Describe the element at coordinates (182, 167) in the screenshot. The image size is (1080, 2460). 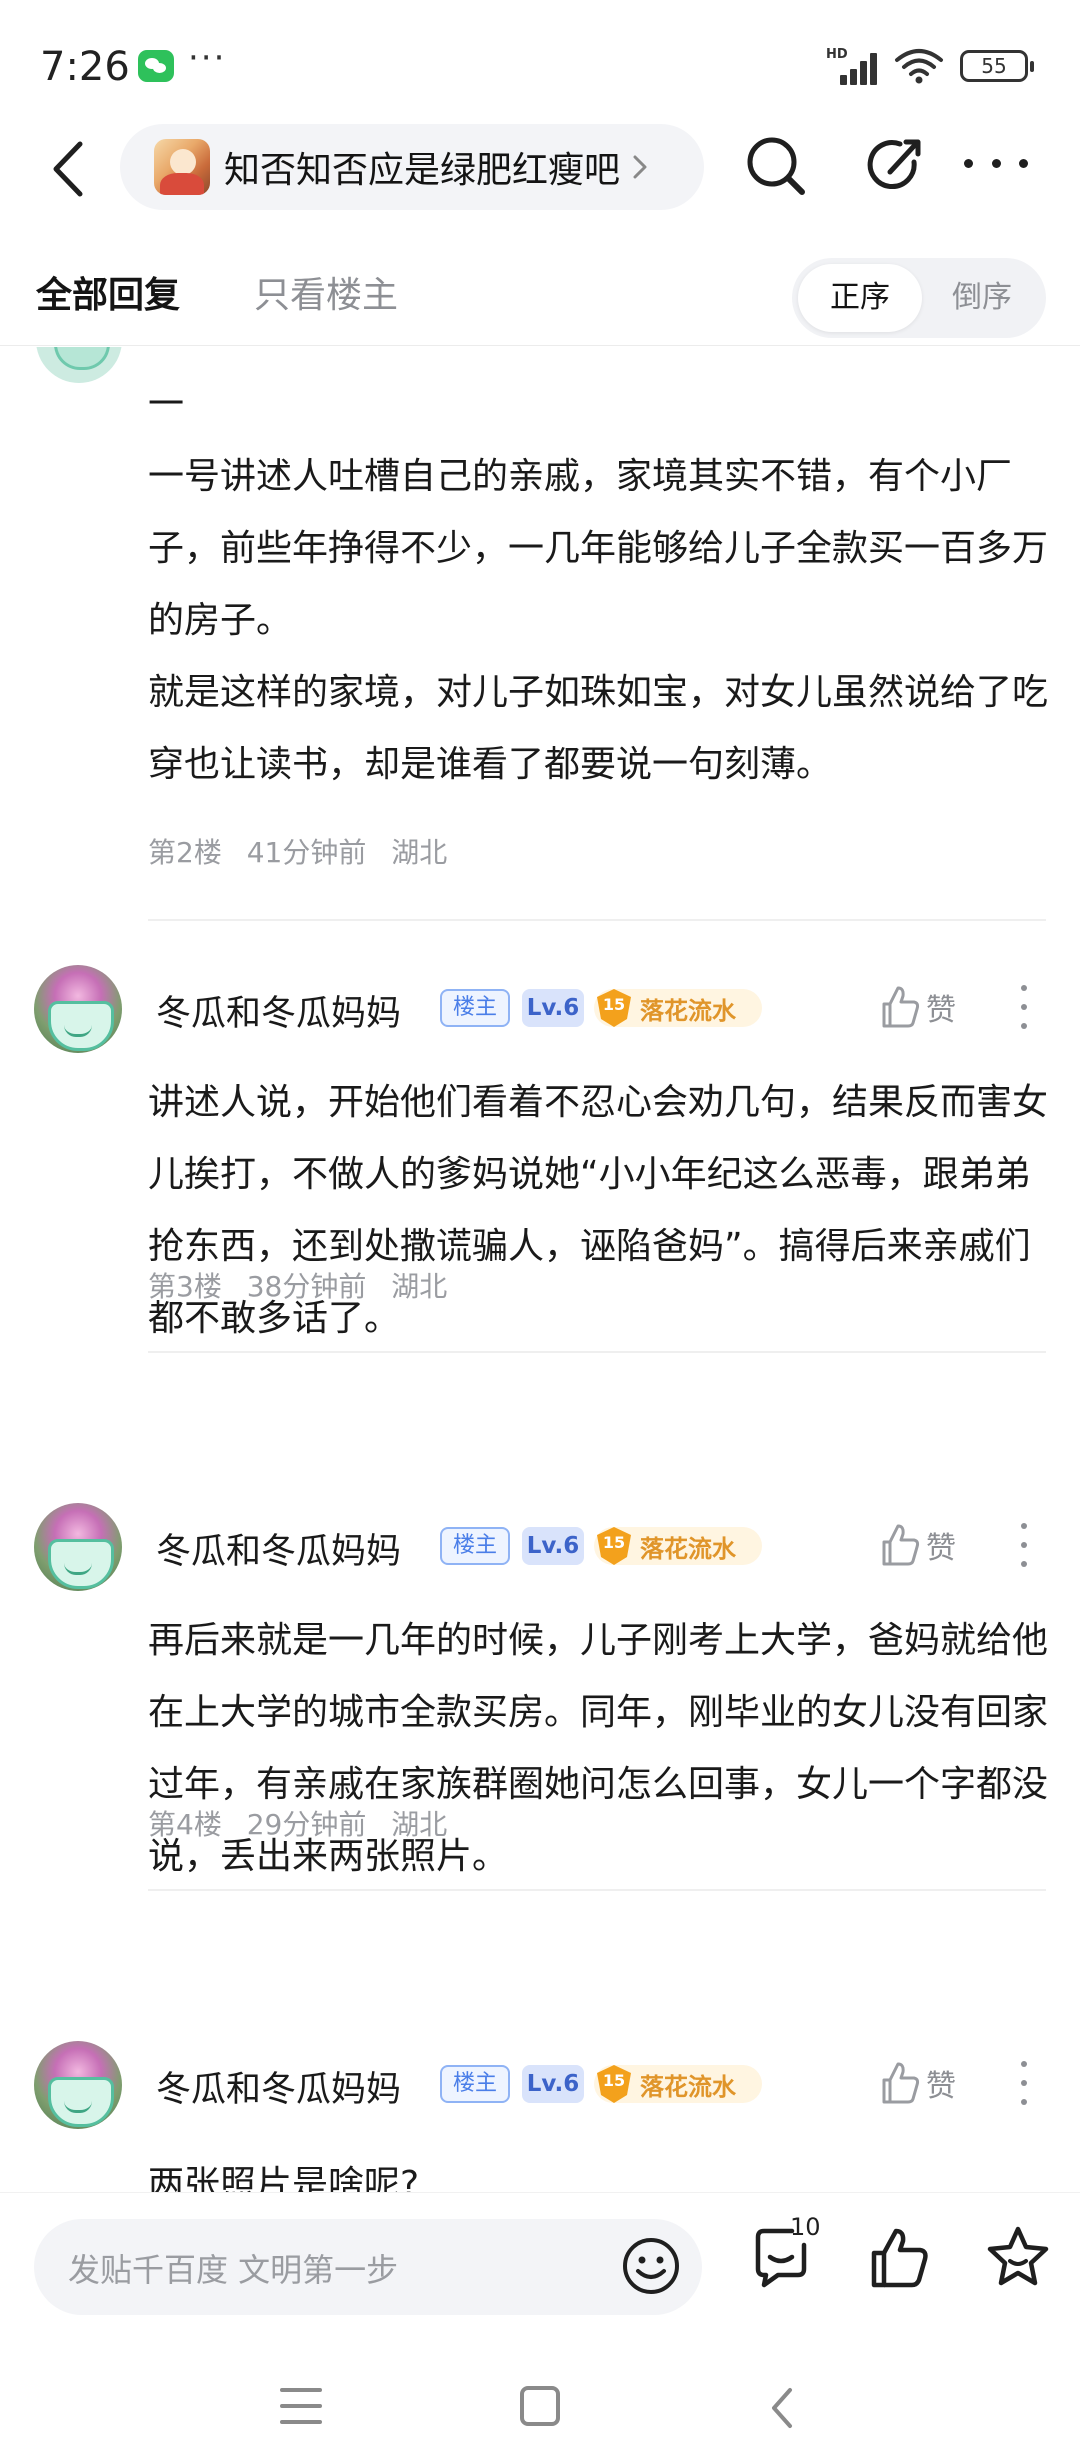
I see `forum-avatar` at that location.